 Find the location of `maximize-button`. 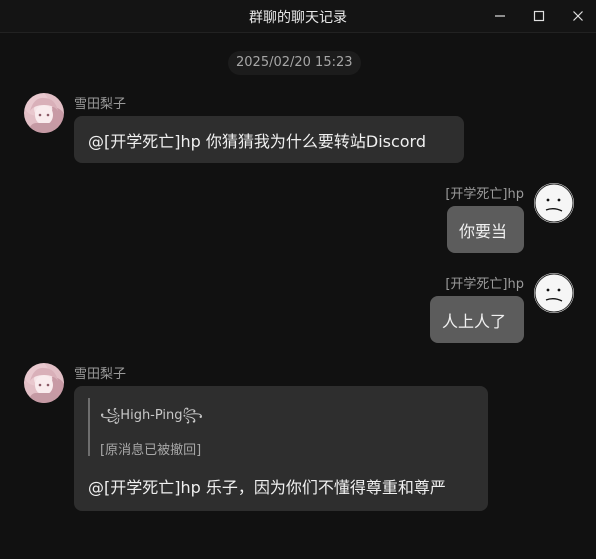

maximize-button is located at coordinates (539, 16).